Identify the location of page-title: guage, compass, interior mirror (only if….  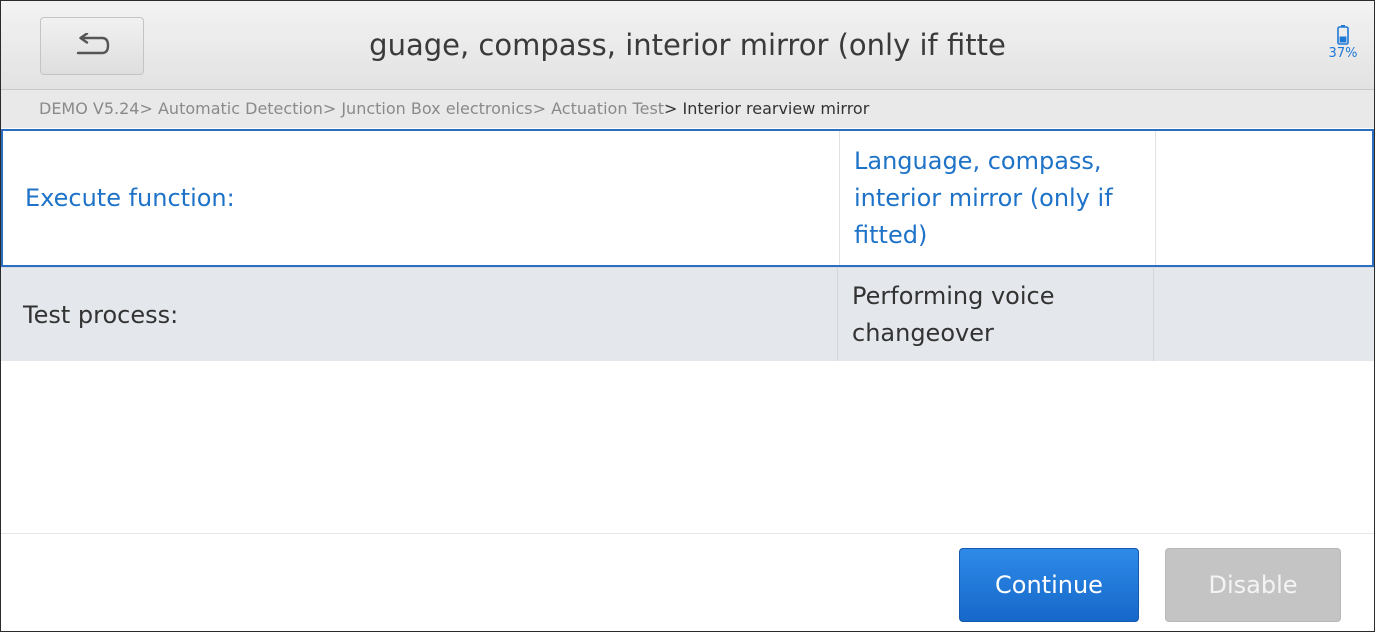
(687, 45).